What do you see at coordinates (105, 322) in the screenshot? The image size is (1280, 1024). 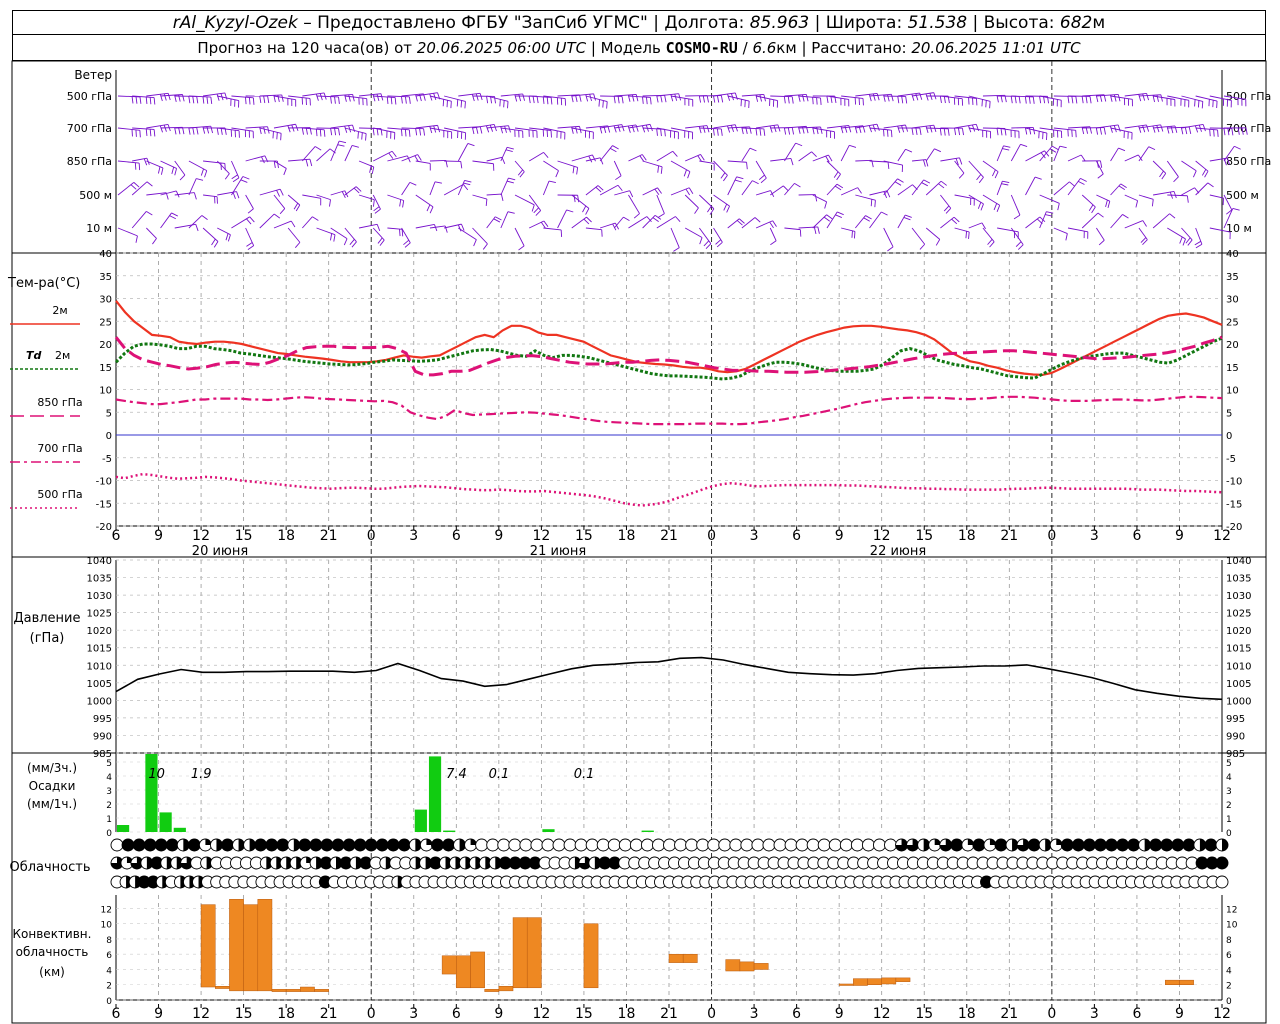 I see `temp-tick-left: 25` at bounding box center [105, 322].